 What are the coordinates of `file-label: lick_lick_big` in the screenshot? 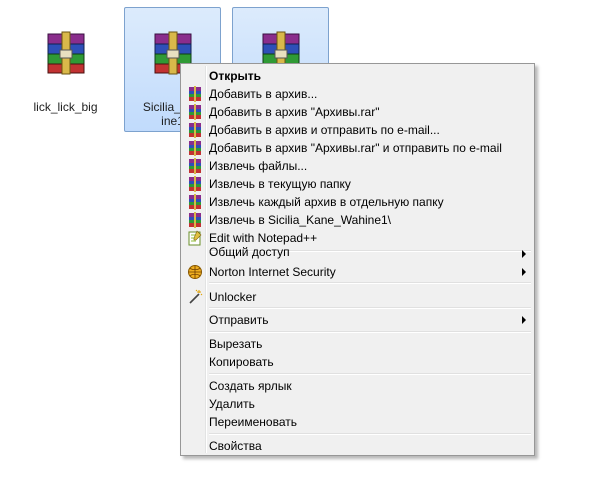 It's located at (65, 107).